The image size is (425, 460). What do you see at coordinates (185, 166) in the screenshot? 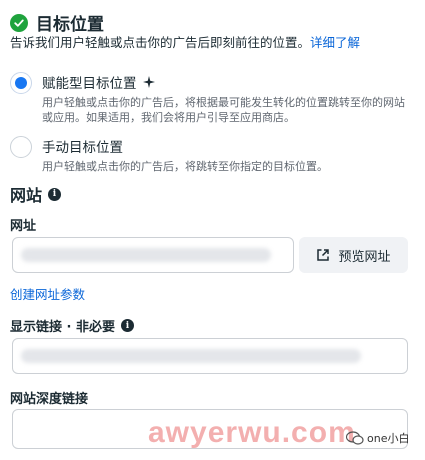
I see `option-description: 用户轻触或点击你的广告后，将跳转至你指定的目标位置。` at bounding box center [185, 166].